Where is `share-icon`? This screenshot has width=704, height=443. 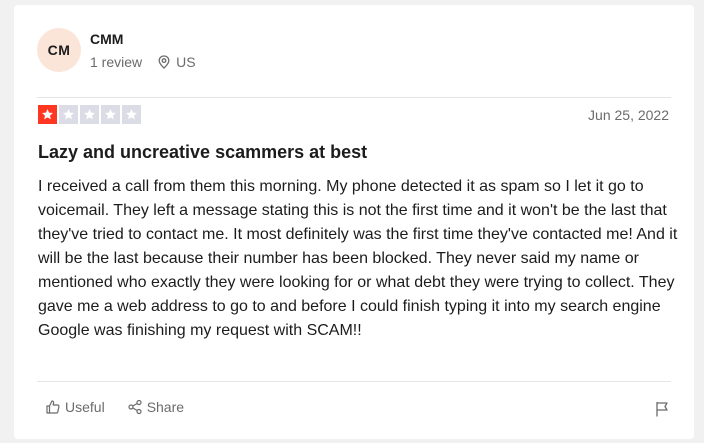 share-icon is located at coordinates (135, 407).